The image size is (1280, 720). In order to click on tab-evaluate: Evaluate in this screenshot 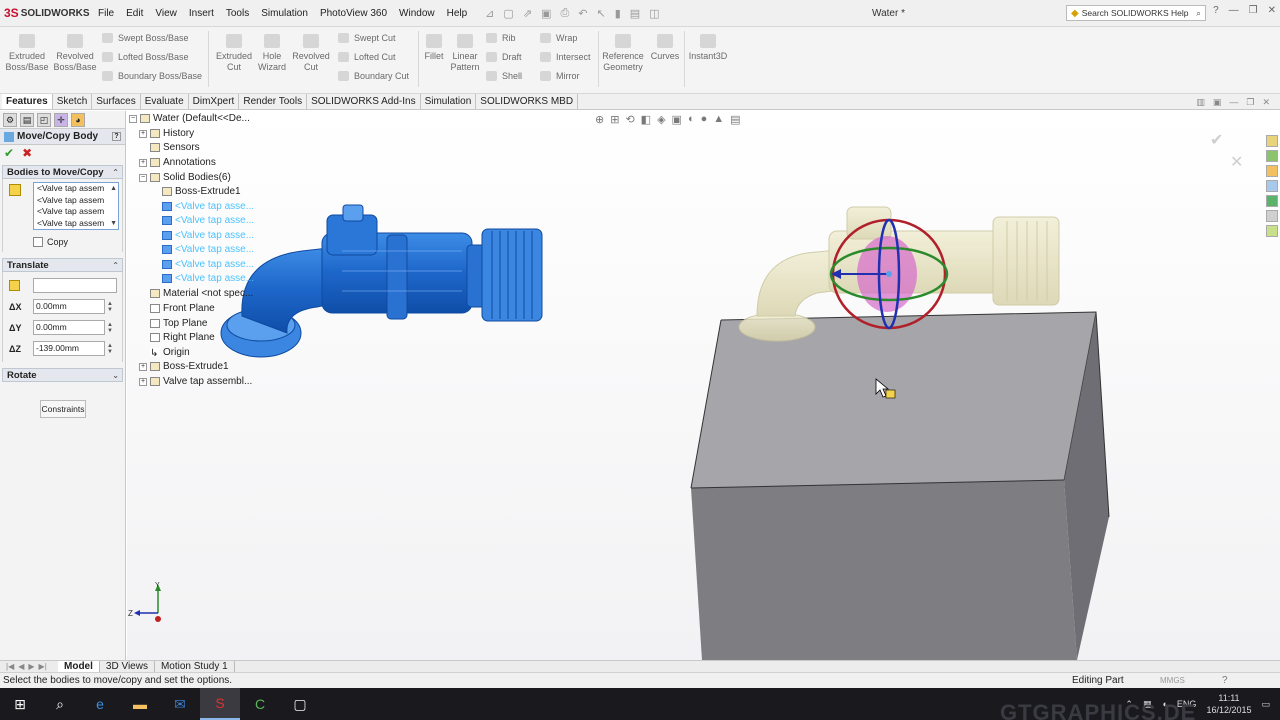, I will do `click(165, 101)`.